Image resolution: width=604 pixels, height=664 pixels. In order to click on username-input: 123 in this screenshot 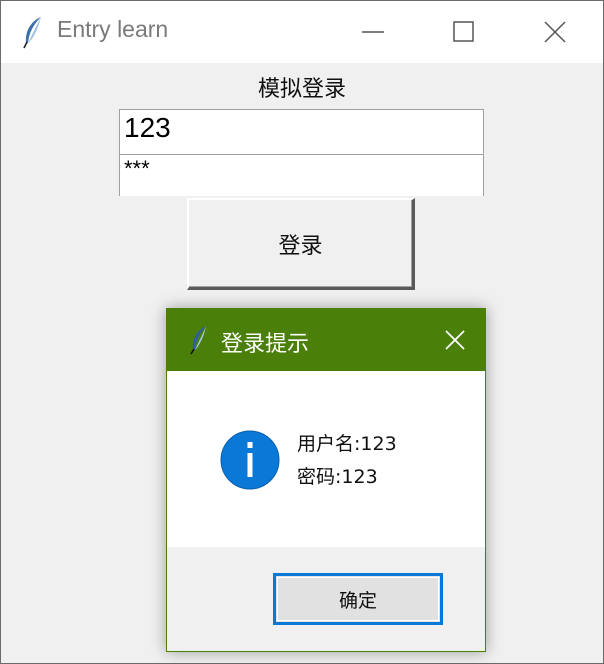, I will do `click(301, 132)`.